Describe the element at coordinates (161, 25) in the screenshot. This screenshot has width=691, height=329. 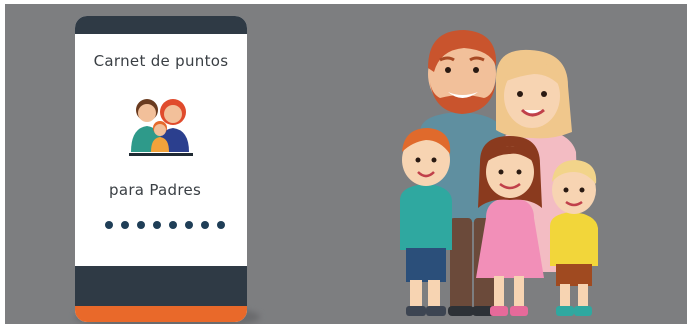
I see `phone-top-bar` at that location.